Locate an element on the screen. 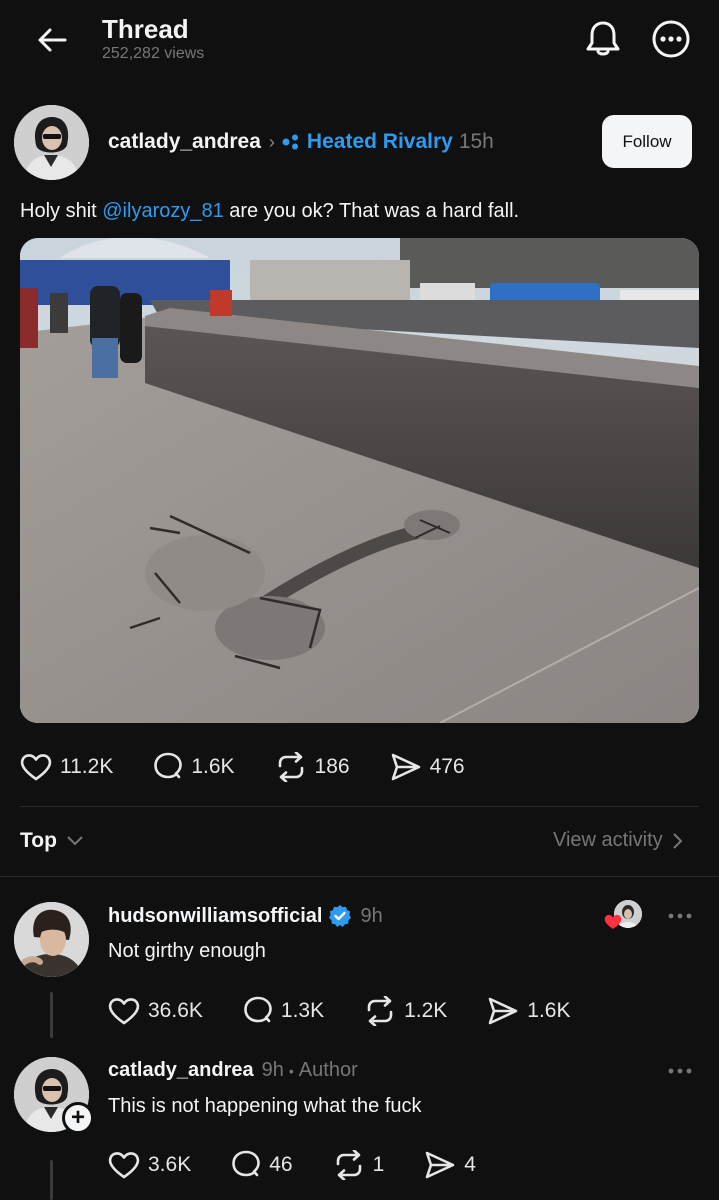 The height and width of the screenshot is (1200, 719). repost-button: 1.2K is located at coordinates (405, 1011).